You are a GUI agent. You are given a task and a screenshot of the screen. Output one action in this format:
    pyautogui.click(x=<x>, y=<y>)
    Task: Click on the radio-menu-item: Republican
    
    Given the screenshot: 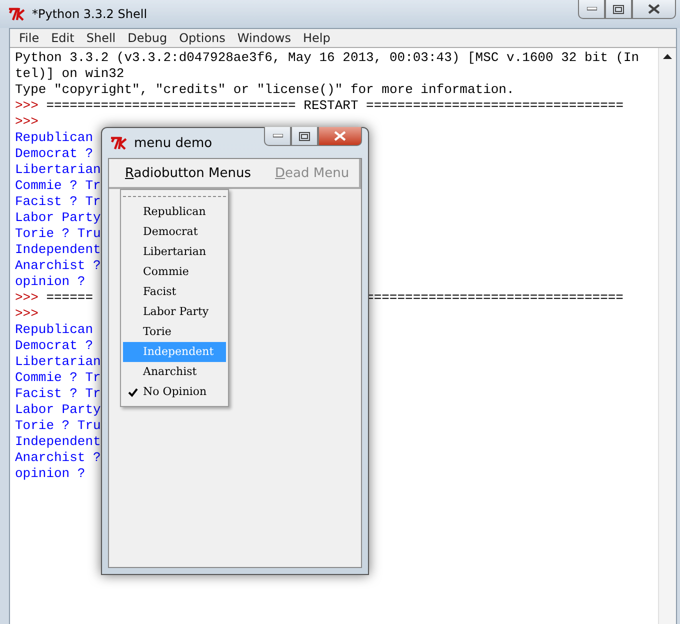 What is the action you would take?
    pyautogui.click(x=174, y=212)
    